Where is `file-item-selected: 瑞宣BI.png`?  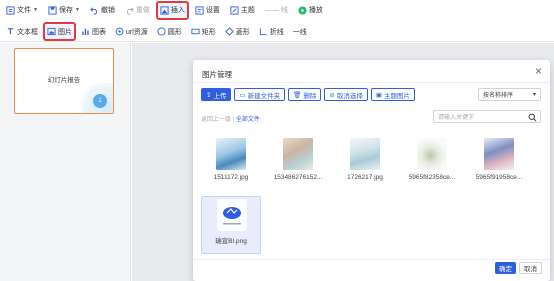
file-item-selected: 瑞宣BI.png is located at coordinates (231, 225).